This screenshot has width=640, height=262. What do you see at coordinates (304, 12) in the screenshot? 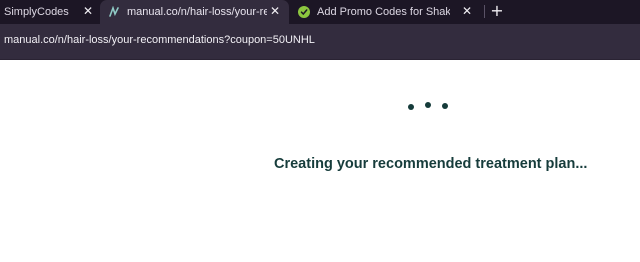
I see `simplycodes-icon` at bounding box center [304, 12].